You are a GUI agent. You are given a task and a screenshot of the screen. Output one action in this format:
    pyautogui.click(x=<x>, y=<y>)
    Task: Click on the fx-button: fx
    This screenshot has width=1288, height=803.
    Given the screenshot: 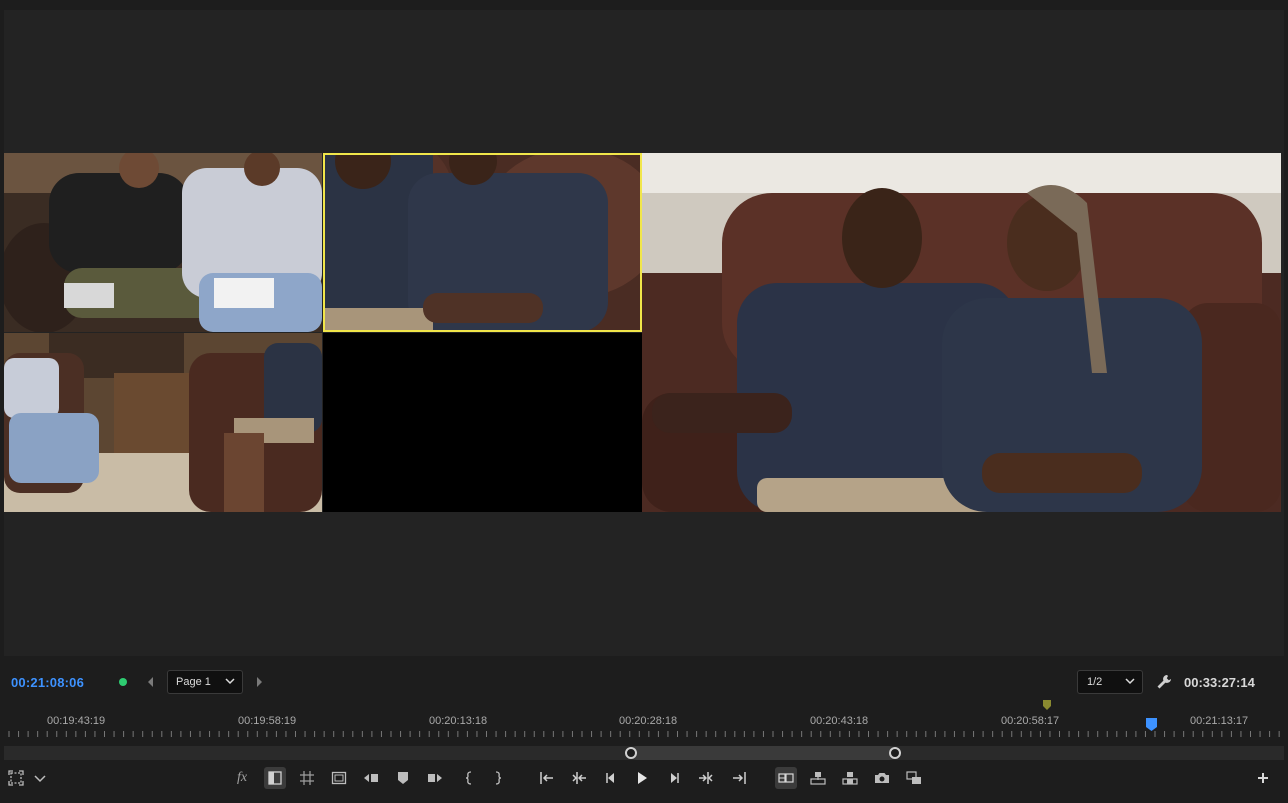 What is the action you would take?
    pyautogui.click(x=242, y=778)
    